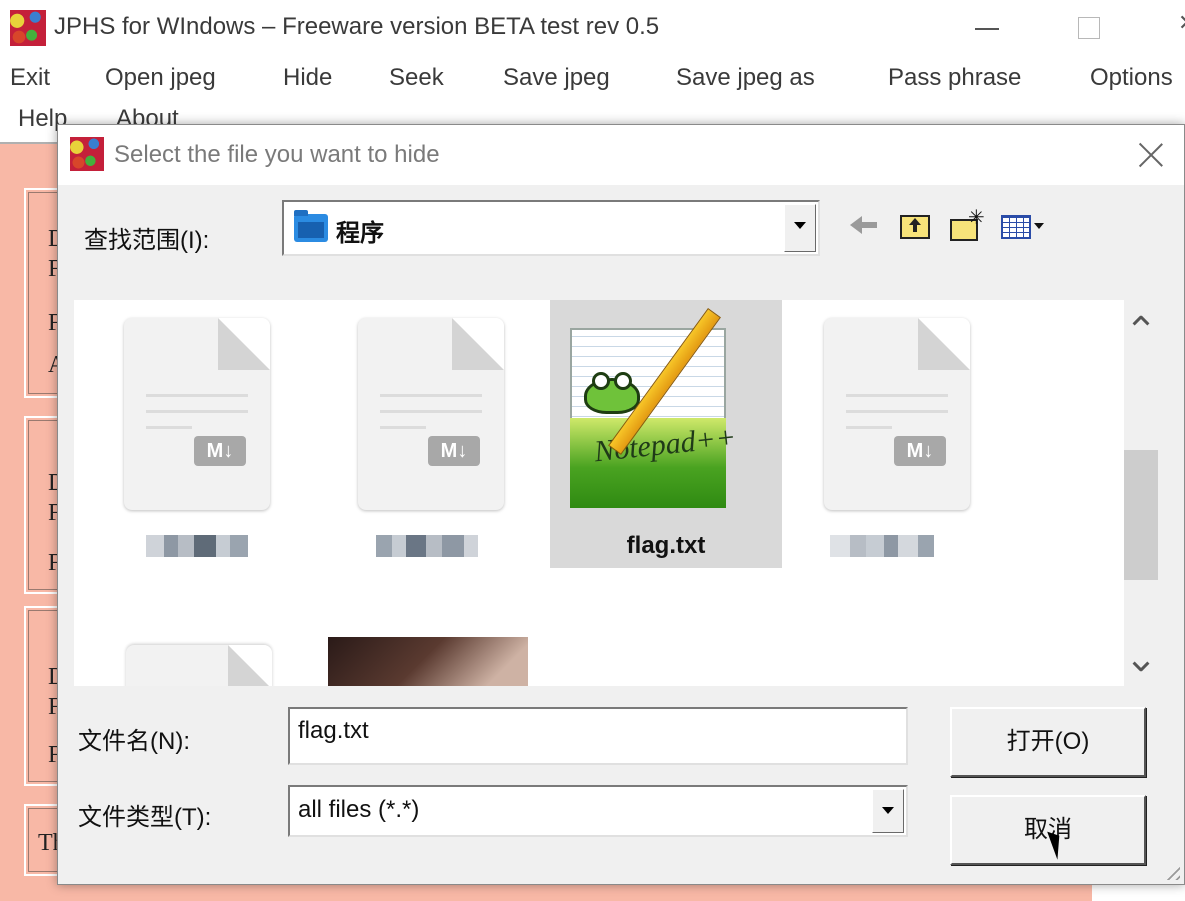 The height and width of the screenshot is (901, 1185). Describe the element at coordinates (147, 240) in the screenshot. I see `look-in-label: 查找范围(I):` at that location.